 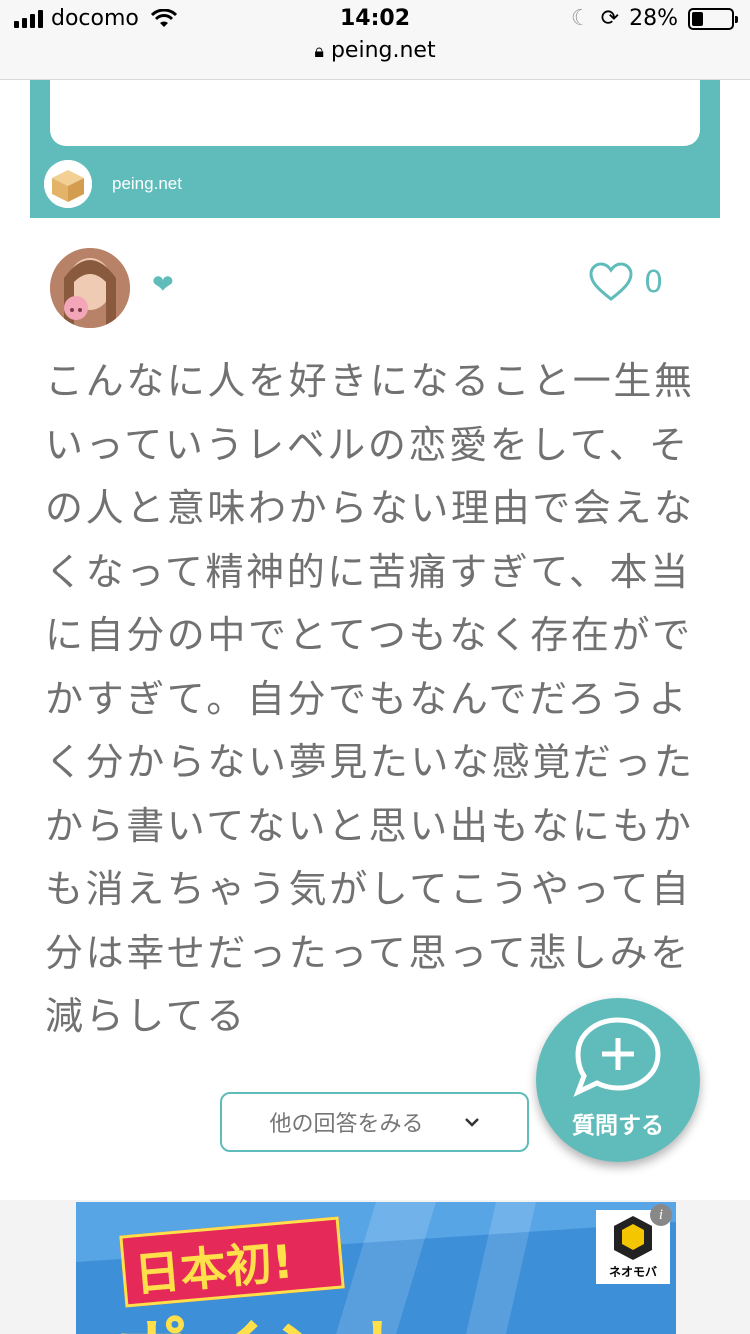 What do you see at coordinates (661, 1215) in the screenshot?
I see `ad-info-icon: i` at bounding box center [661, 1215].